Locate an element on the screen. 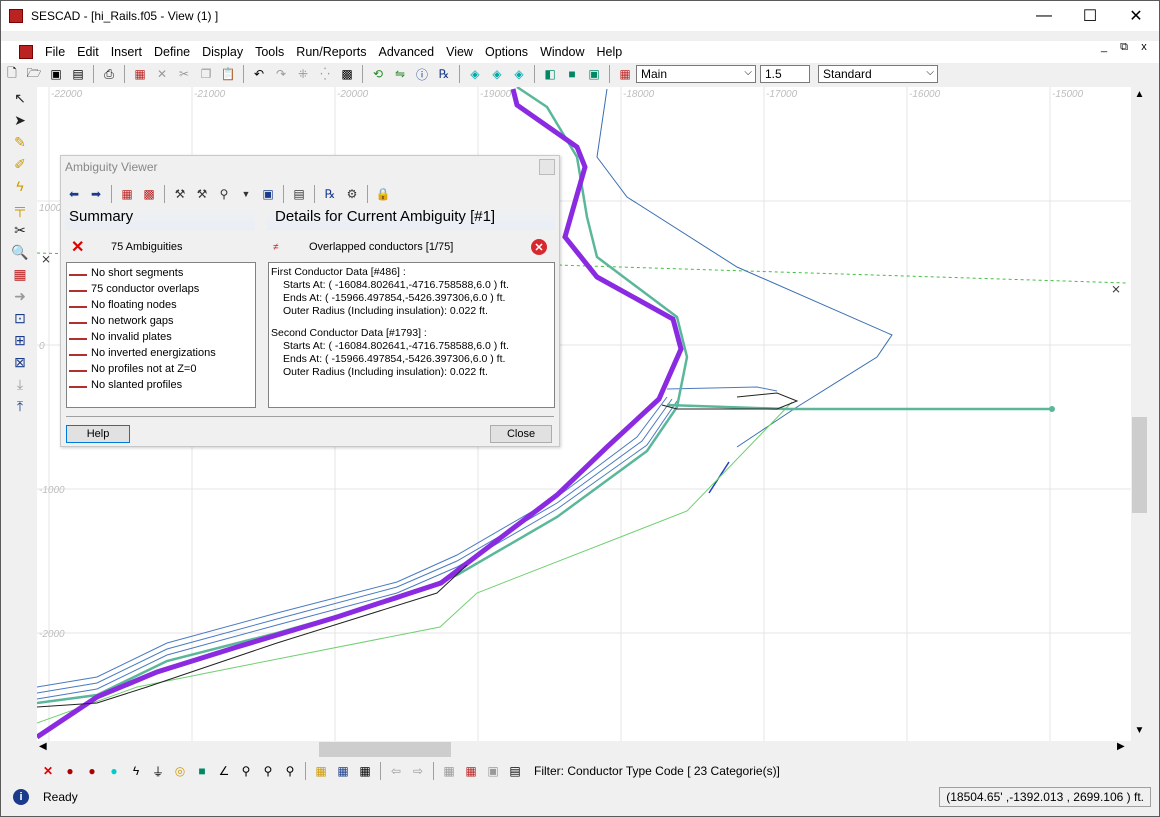  menu-run-reports: Run/Reports is located at coordinates (331, 52).